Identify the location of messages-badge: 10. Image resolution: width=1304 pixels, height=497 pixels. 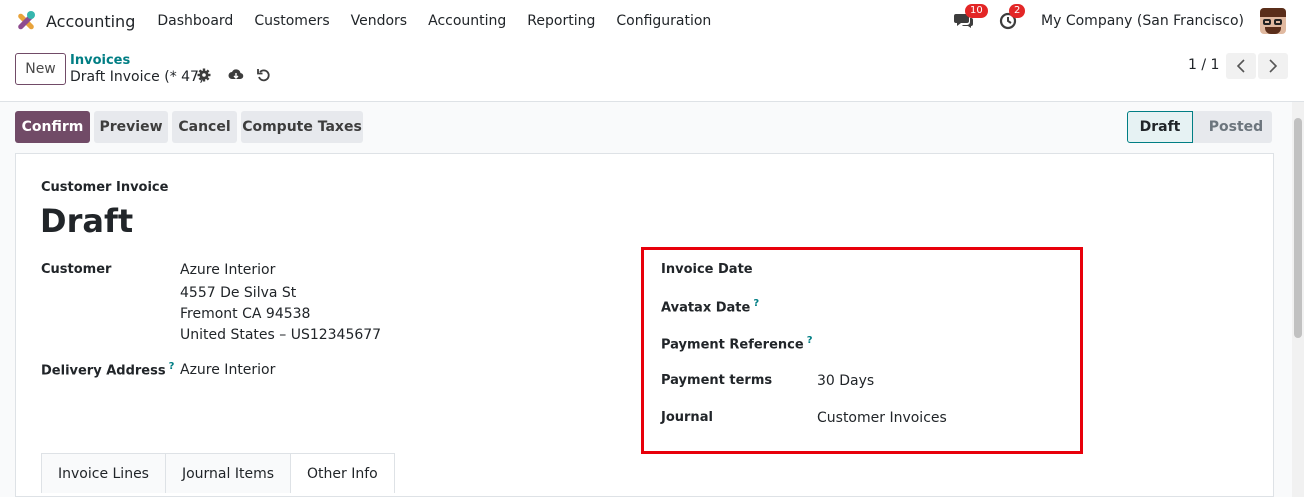
(976, 11).